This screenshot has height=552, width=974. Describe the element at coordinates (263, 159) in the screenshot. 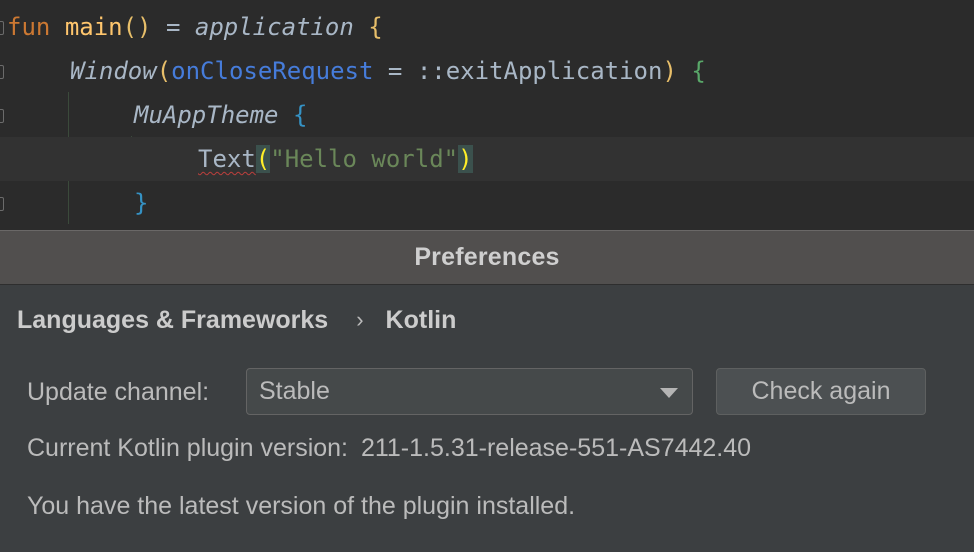

I see `open-paren-highlight: (` at that location.